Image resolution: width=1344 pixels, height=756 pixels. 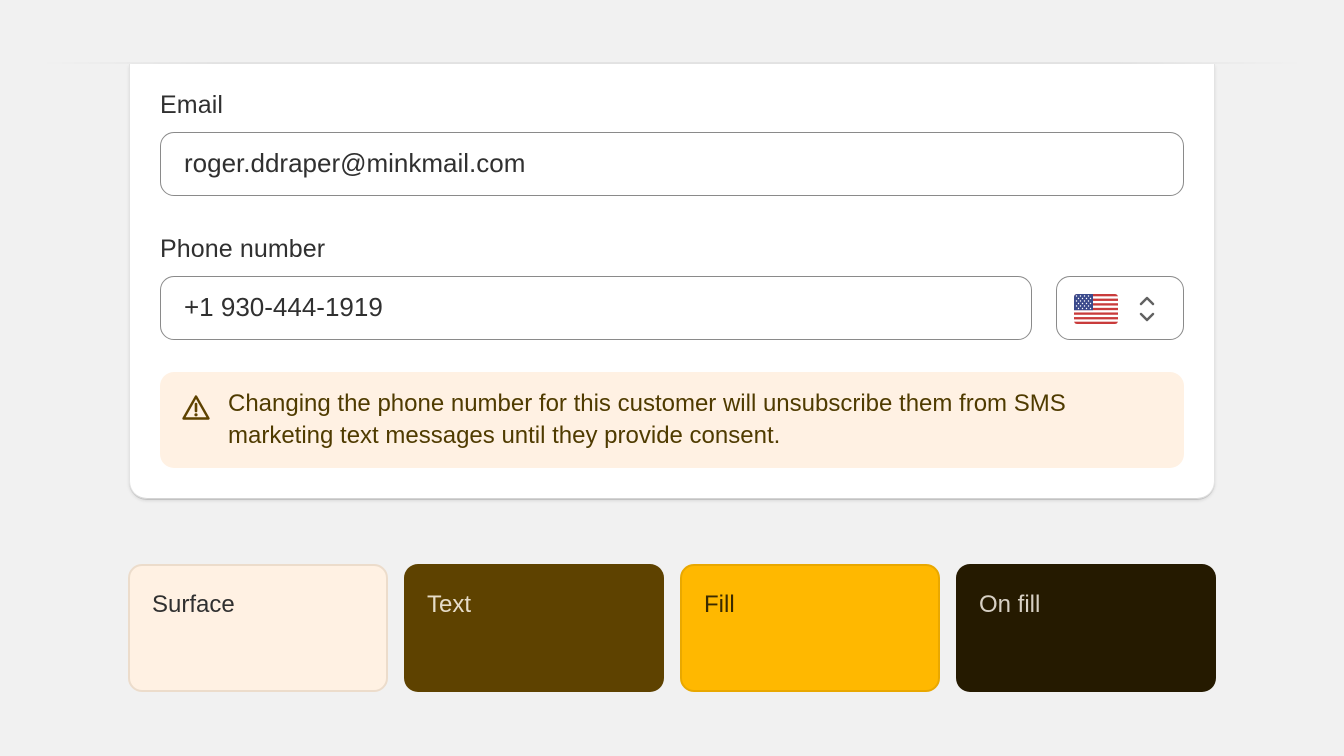 I want to click on swatch-label: Text, so click(x=449, y=604).